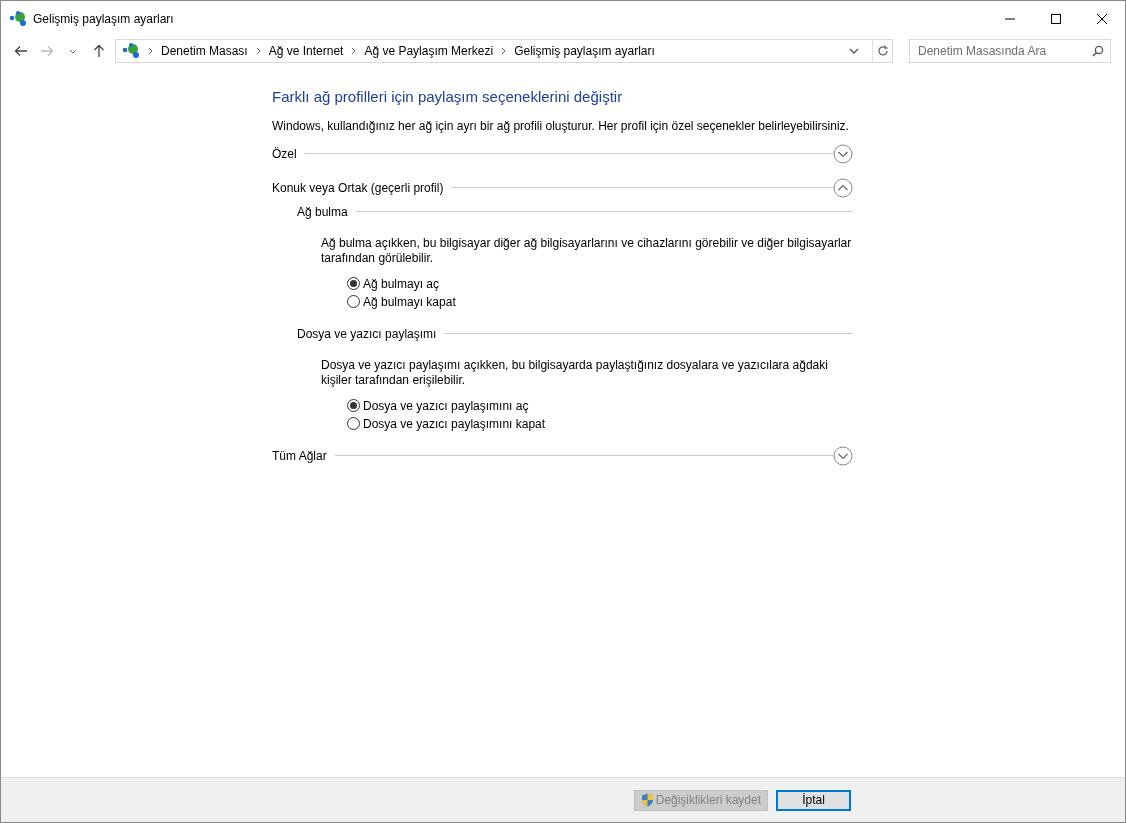 The image size is (1126, 823). Describe the element at coordinates (882, 51) in the screenshot. I see `refresh-icon` at that location.